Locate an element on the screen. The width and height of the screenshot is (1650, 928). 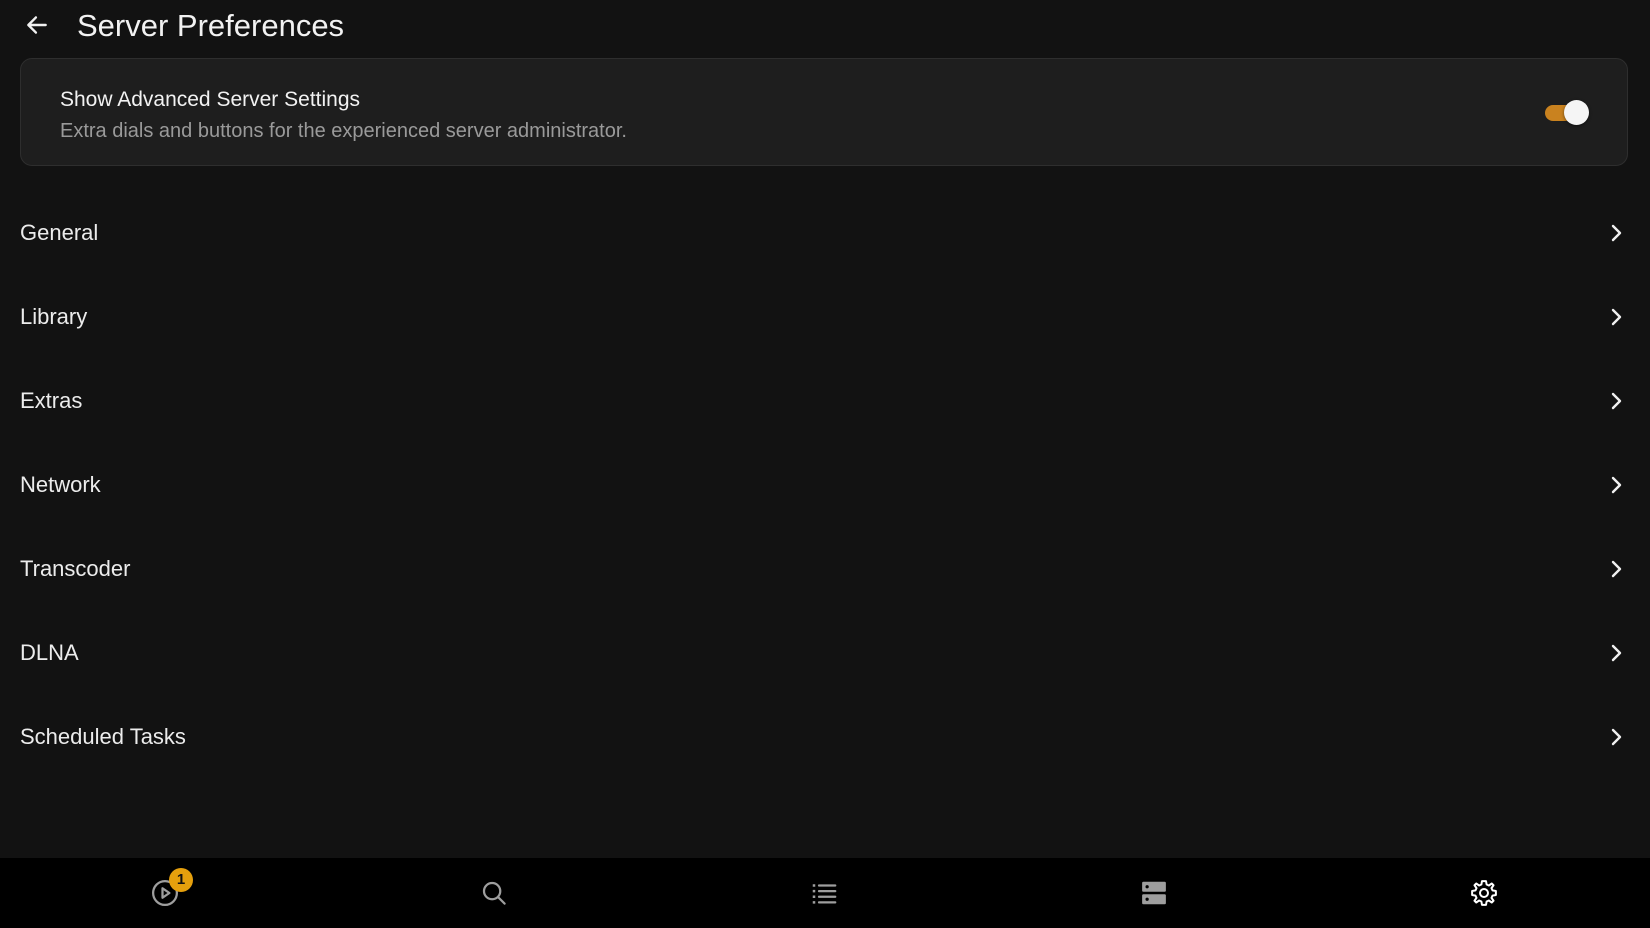
arrow-left-icon is located at coordinates (37, 25).